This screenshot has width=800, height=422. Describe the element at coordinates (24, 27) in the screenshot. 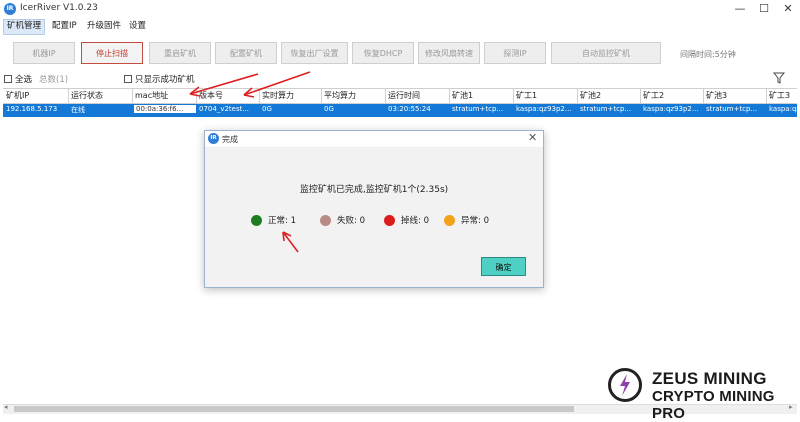

I see `menu-miner-management: 矿机管理` at that location.